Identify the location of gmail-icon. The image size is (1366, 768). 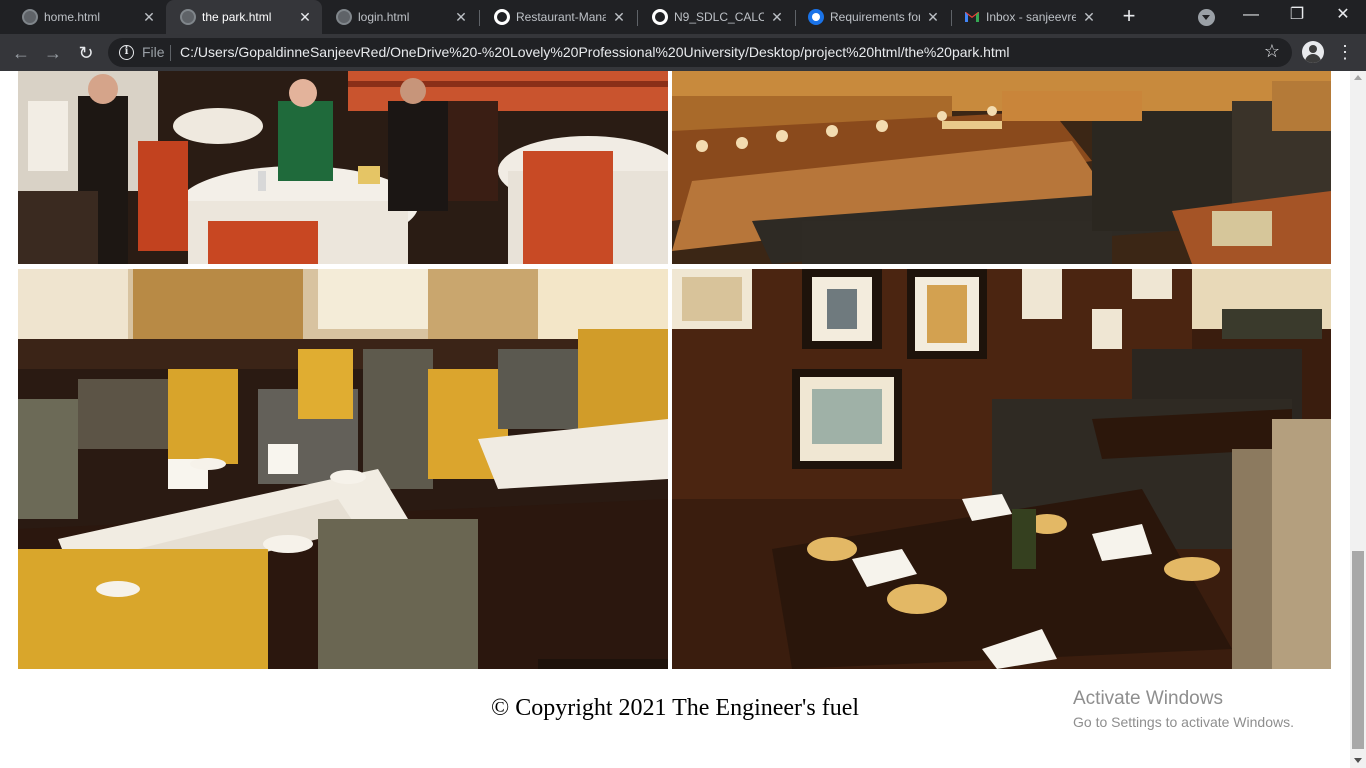
(972, 17).